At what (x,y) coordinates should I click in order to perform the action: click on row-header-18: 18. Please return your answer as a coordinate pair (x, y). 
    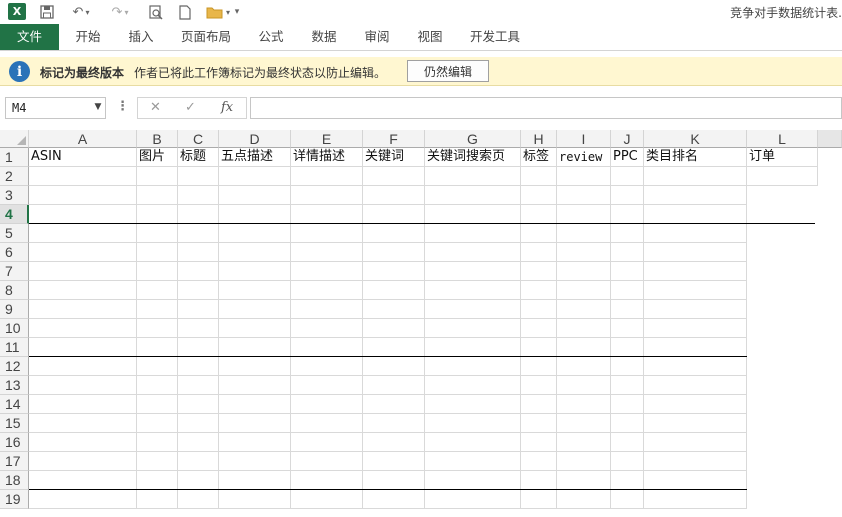
    Looking at the image, I should click on (14, 480).